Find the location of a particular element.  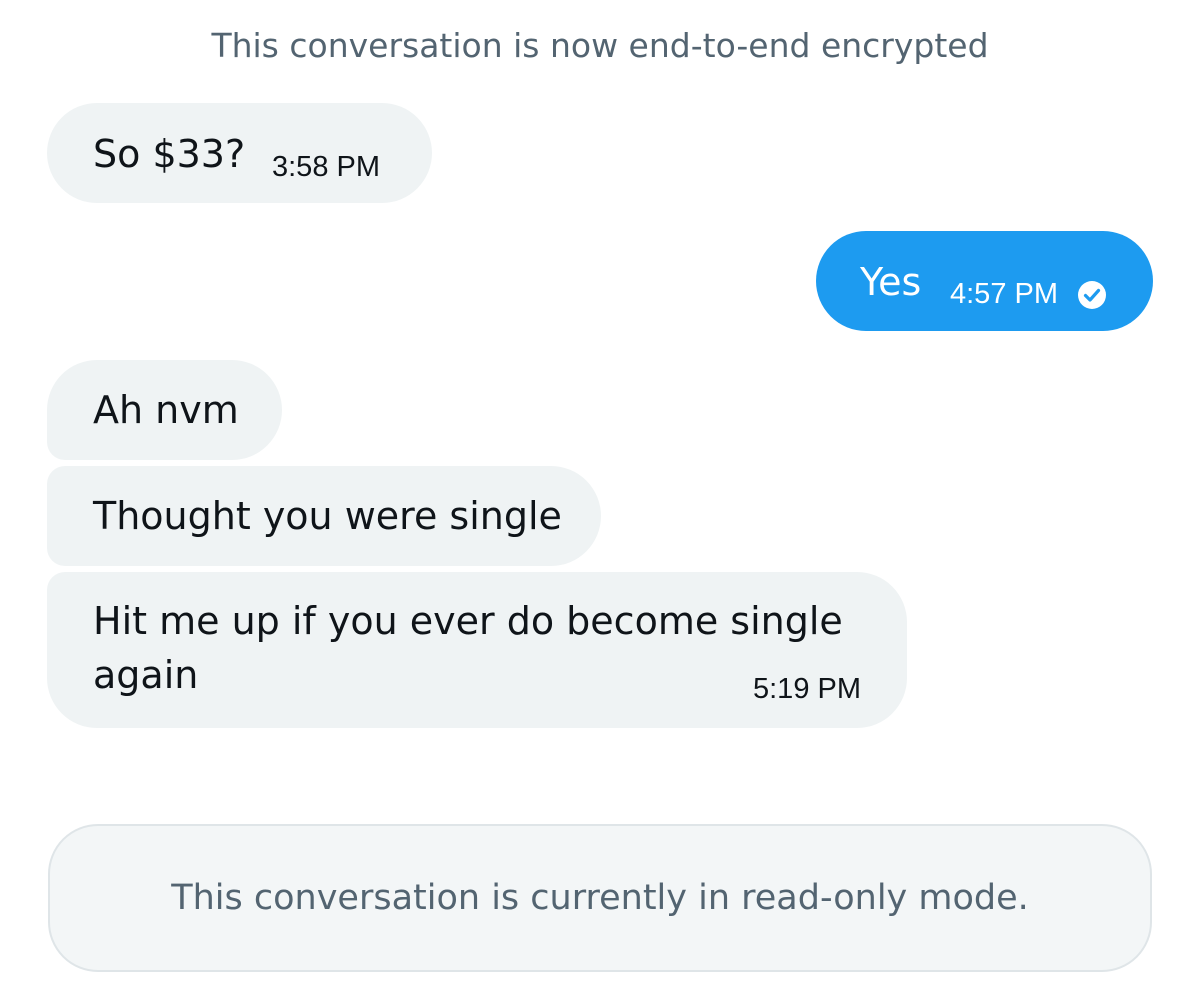

message-received: So $33? 3:58 PM is located at coordinates (239, 153).